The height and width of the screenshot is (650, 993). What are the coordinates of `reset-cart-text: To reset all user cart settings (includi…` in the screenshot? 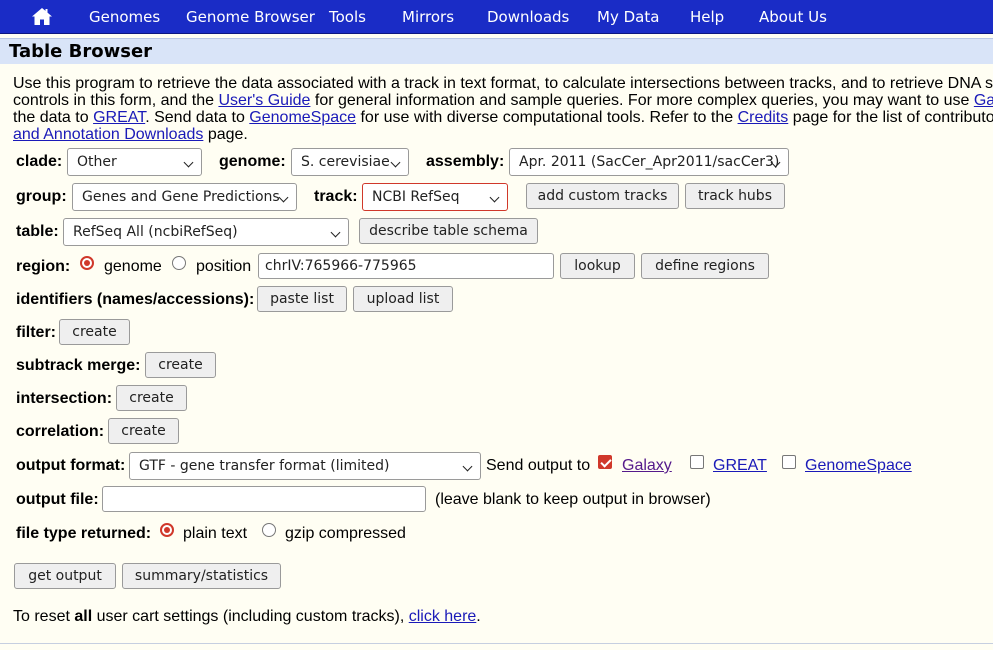 It's located at (247, 617).